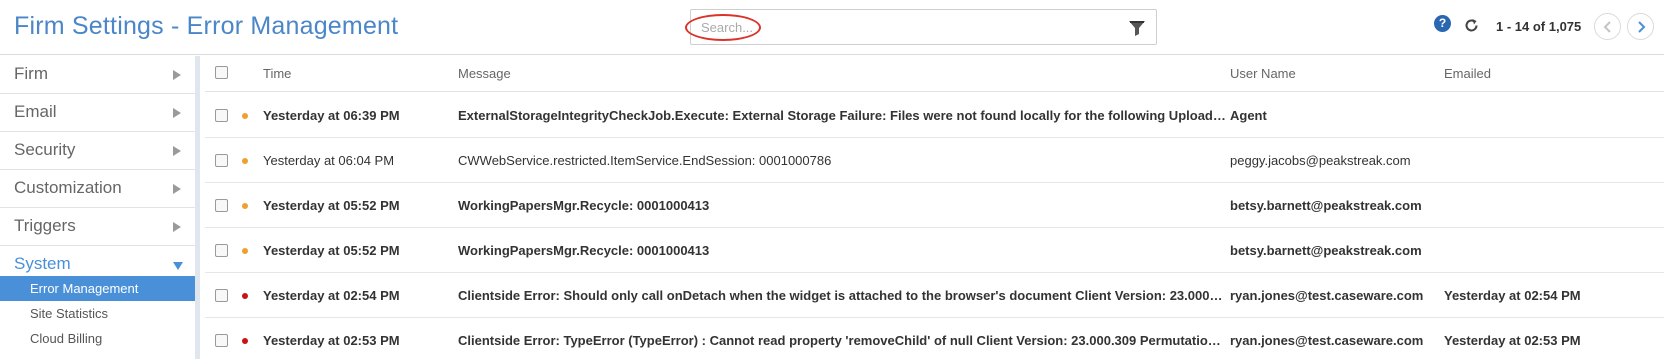 The height and width of the screenshot is (359, 1664). What do you see at coordinates (484, 73) in the screenshot?
I see `column-header-message: Message` at bounding box center [484, 73].